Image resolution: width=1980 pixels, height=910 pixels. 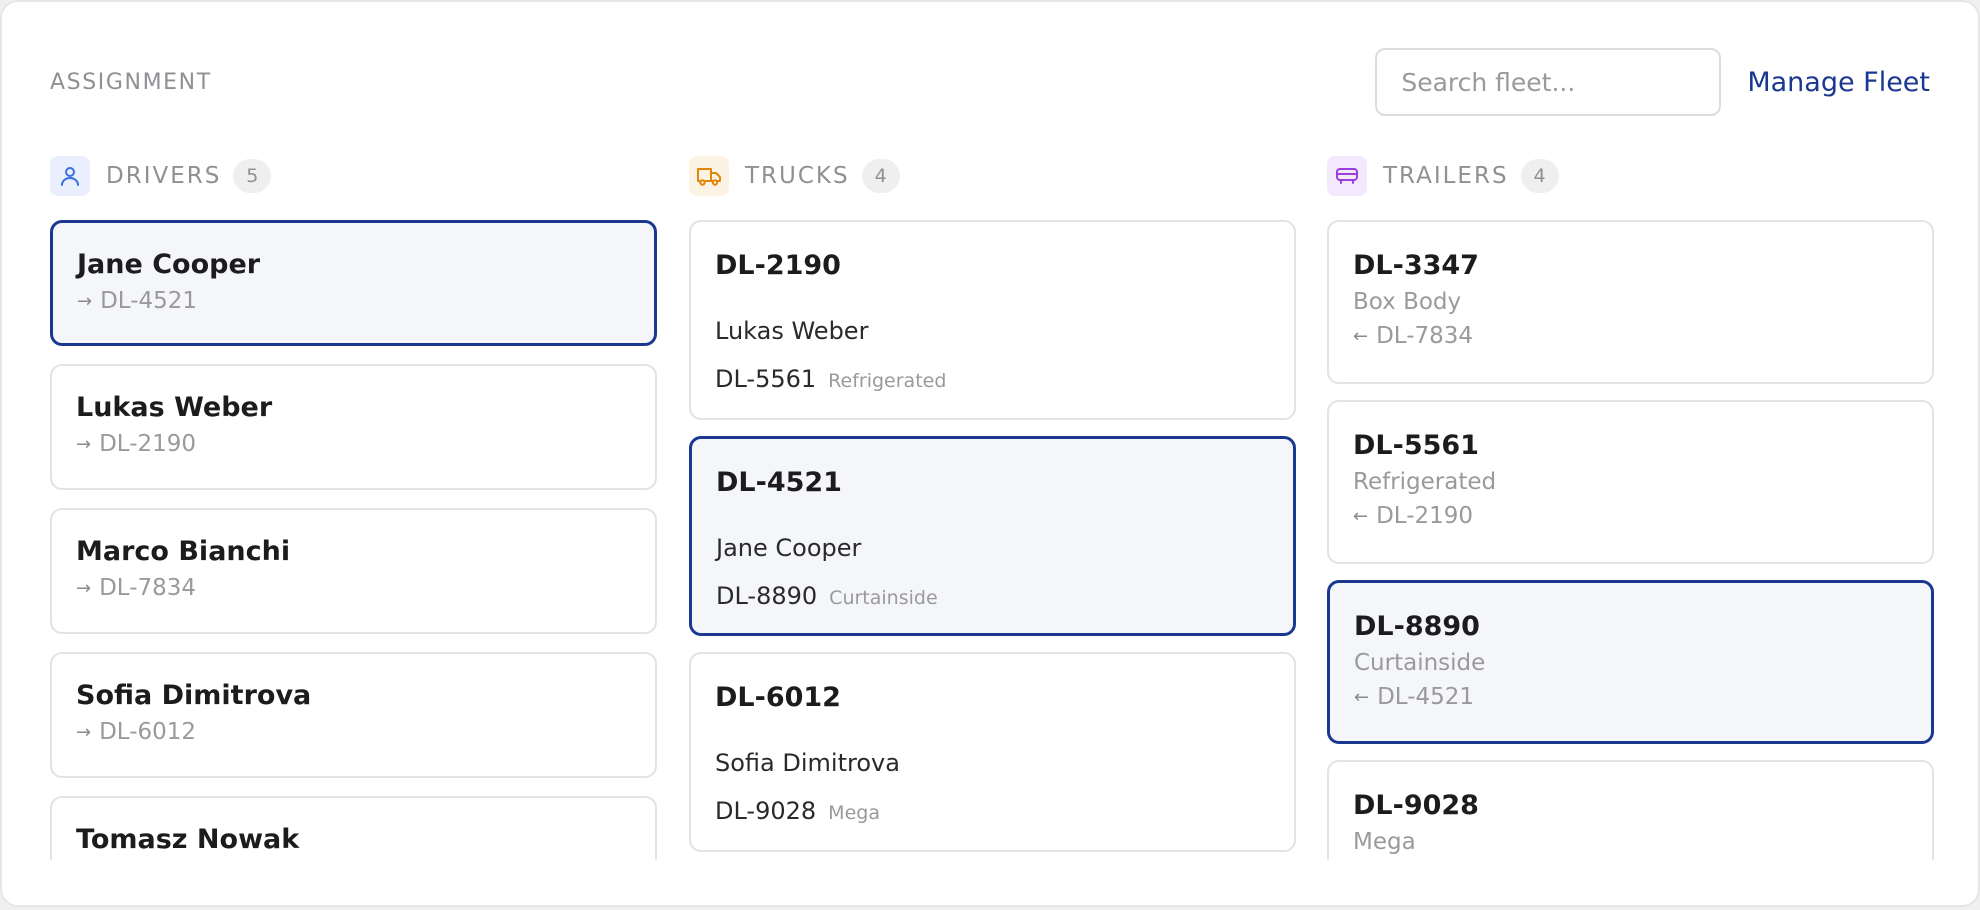 What do you see at coordinates (169, 264) in the screenshot?
I see `driver-name: Jane Cooper` at bounding box center [169, 264].